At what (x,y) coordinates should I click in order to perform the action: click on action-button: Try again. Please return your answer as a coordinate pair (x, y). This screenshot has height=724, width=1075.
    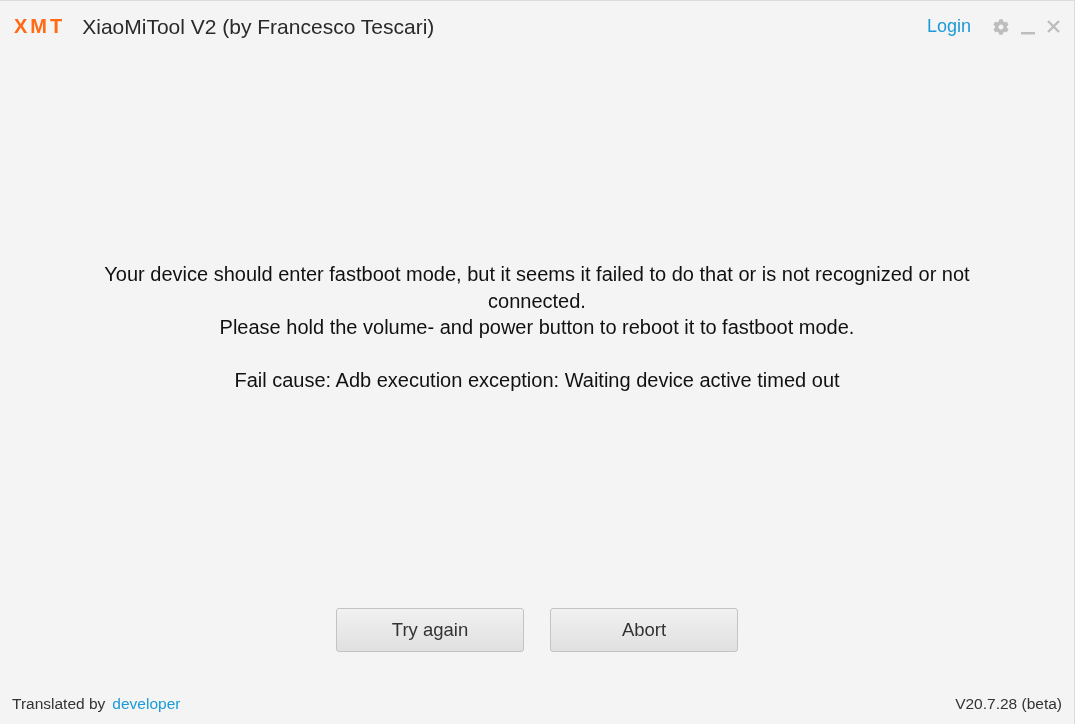
    Looking at the image, I should click on (430, 630).